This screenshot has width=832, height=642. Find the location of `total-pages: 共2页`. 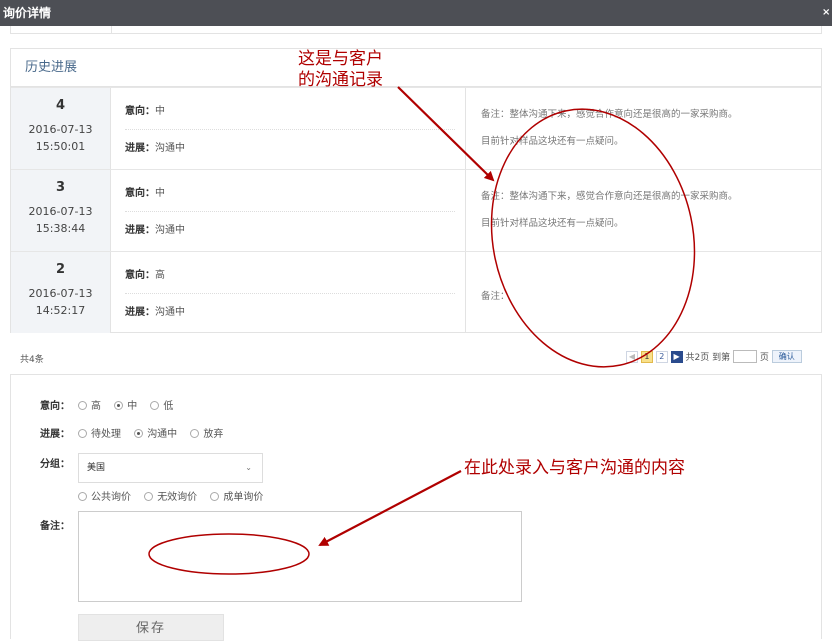

total-pages: 共2页 is located at coordinates (697, 358).